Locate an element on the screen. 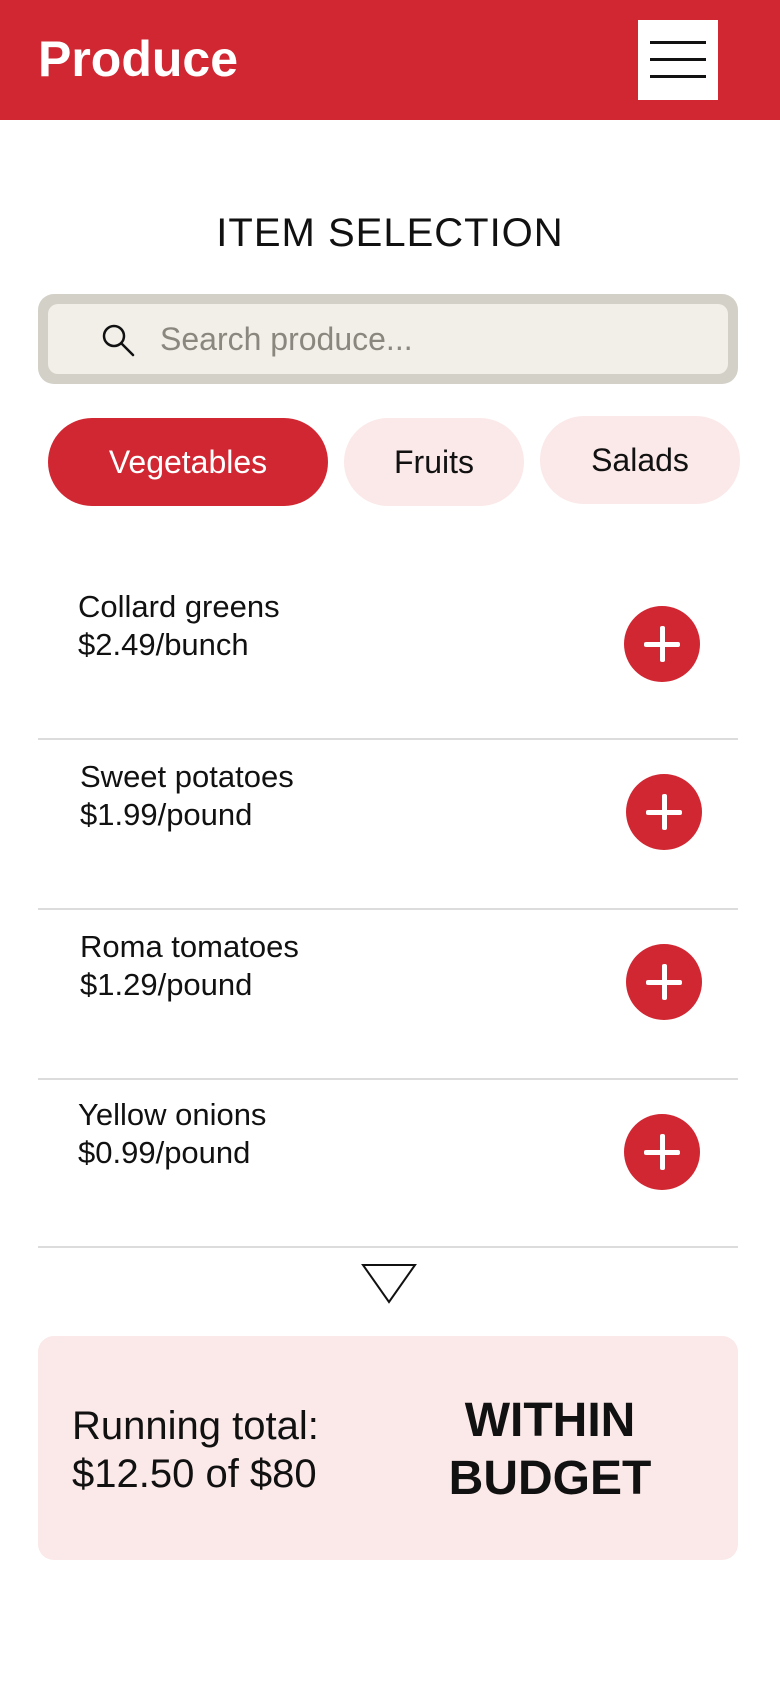 This screenshot has width=780, height=1688. tab-label: Fruits is located at coordinates (434, 461).